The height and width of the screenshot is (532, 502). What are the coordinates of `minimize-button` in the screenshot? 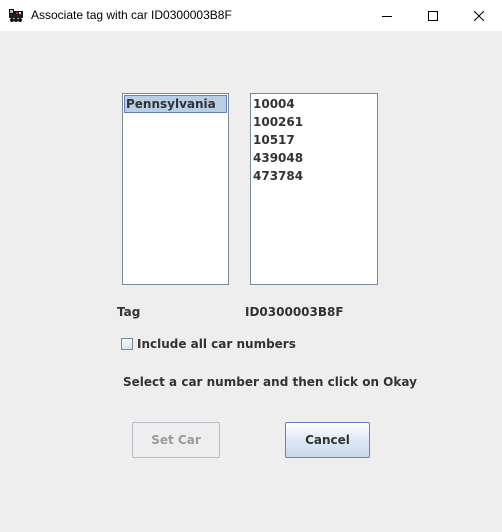 It's located at (387, 15).